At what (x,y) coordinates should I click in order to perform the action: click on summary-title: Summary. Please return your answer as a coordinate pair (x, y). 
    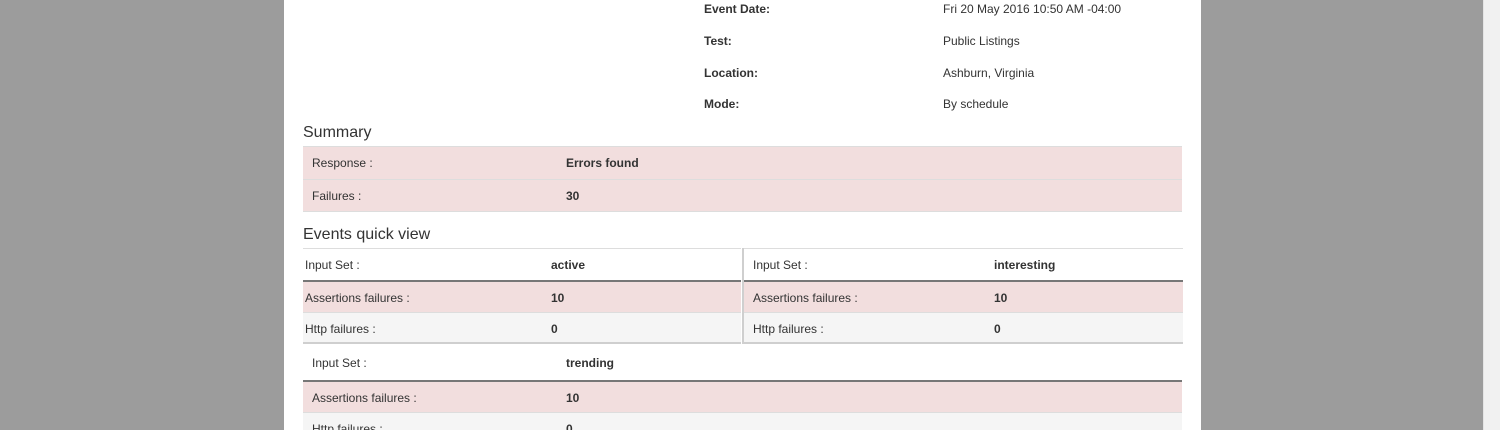
    Looking at the image, I should click on (337, 132).